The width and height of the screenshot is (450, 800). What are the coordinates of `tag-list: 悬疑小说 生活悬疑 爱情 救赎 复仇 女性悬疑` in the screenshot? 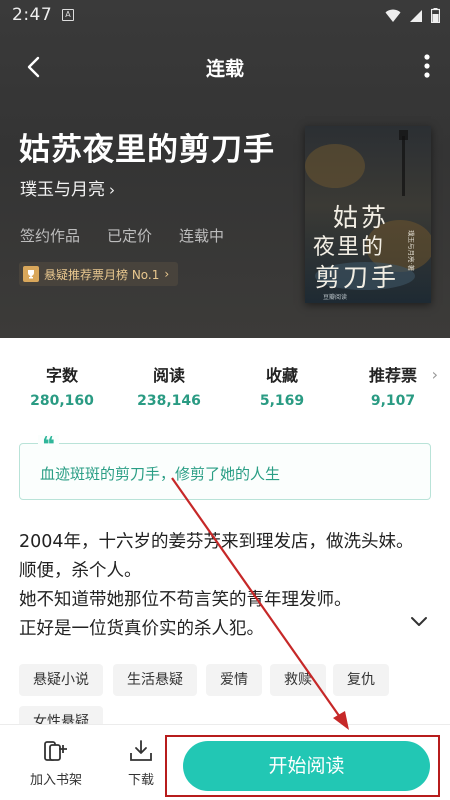 It's located at (229, 694).